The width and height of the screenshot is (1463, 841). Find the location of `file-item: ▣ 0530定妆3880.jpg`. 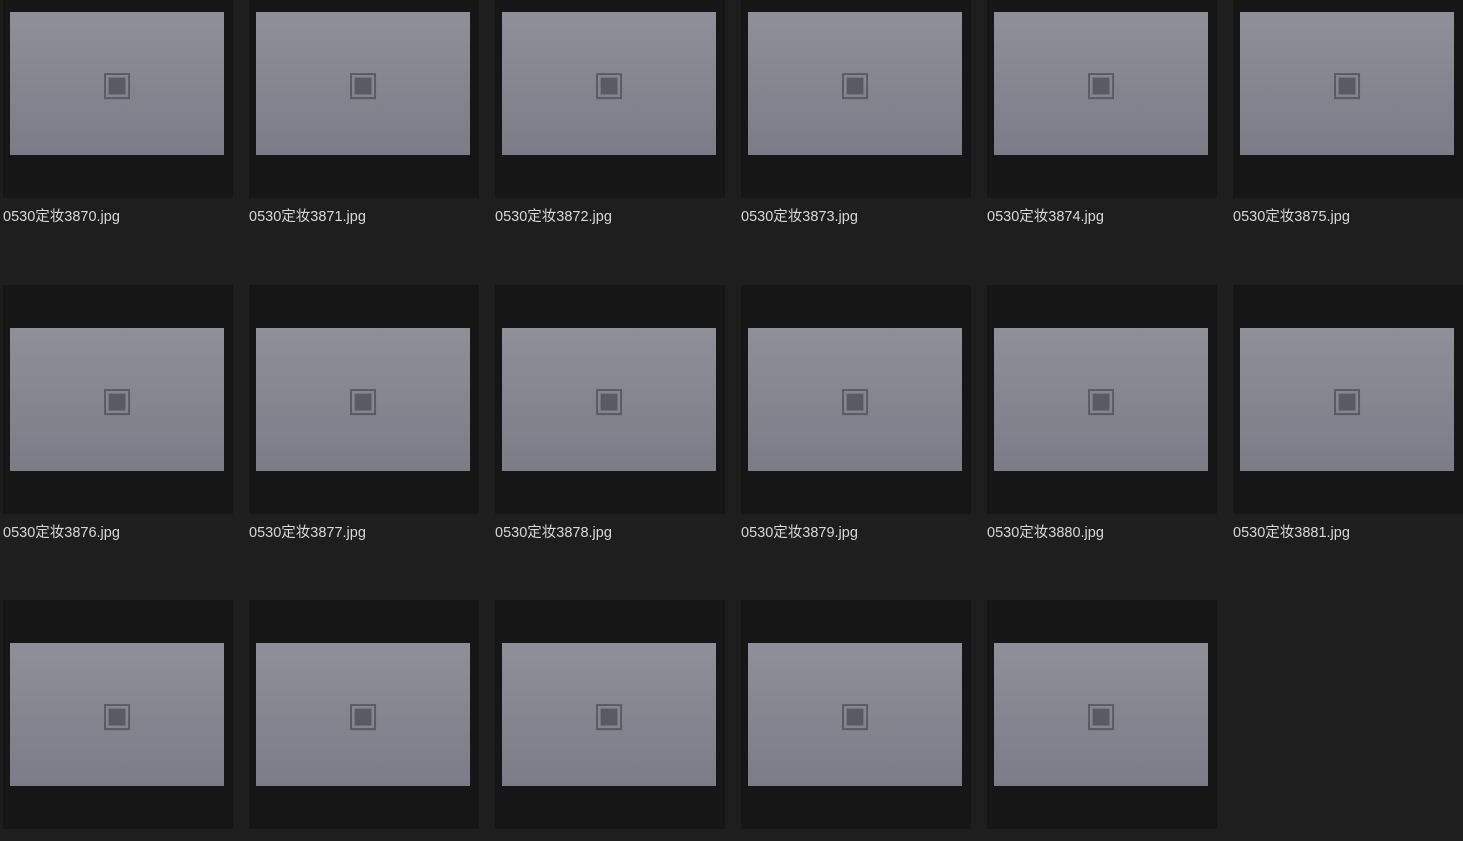

file-item: ▣ 0530定妆3880.jpg is located at coordinates (1102, 425).